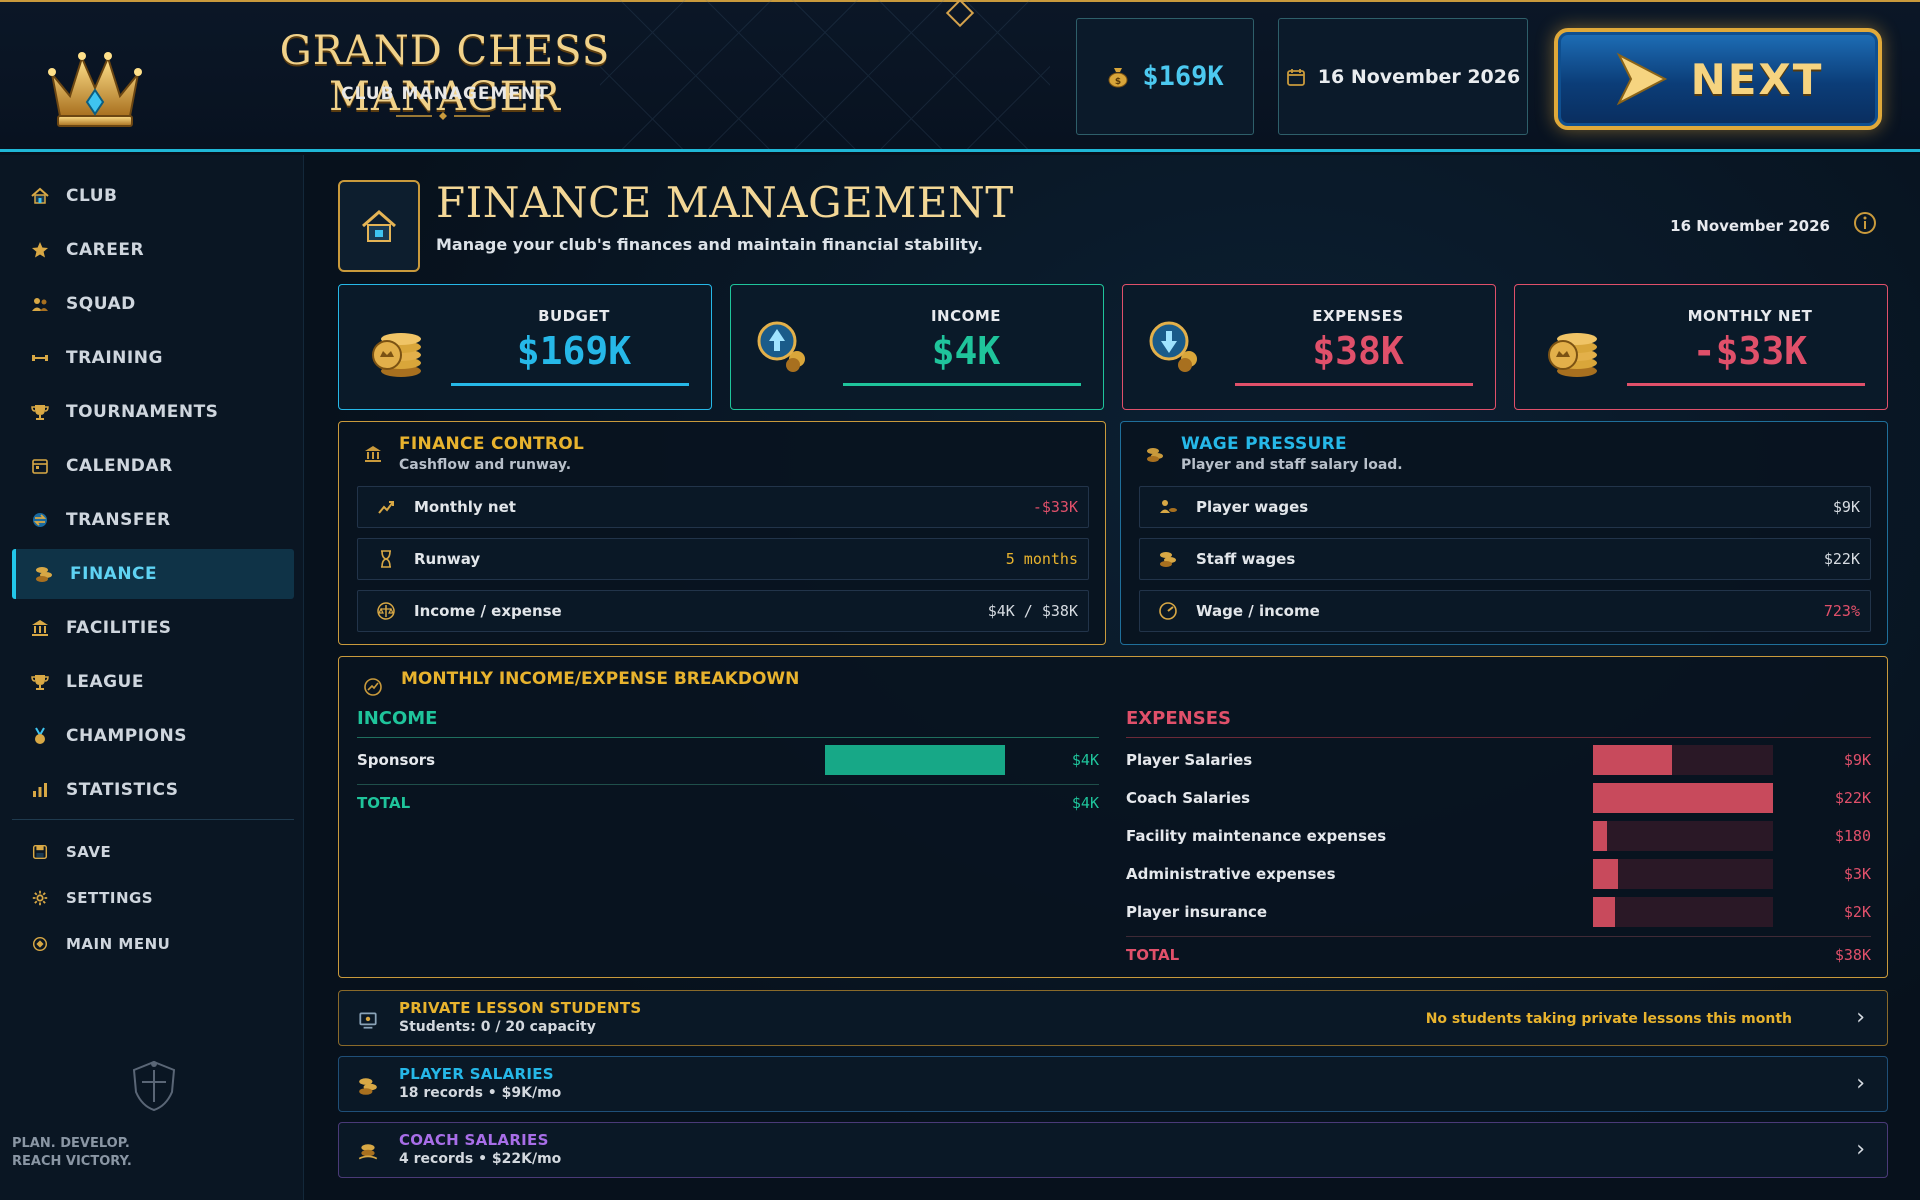 This screenshot has height=1200, width=1920. What do you see at coordinates (153, 819) in the screenshot?
I see `sidebar-divider` at bounding box center [153, 819].